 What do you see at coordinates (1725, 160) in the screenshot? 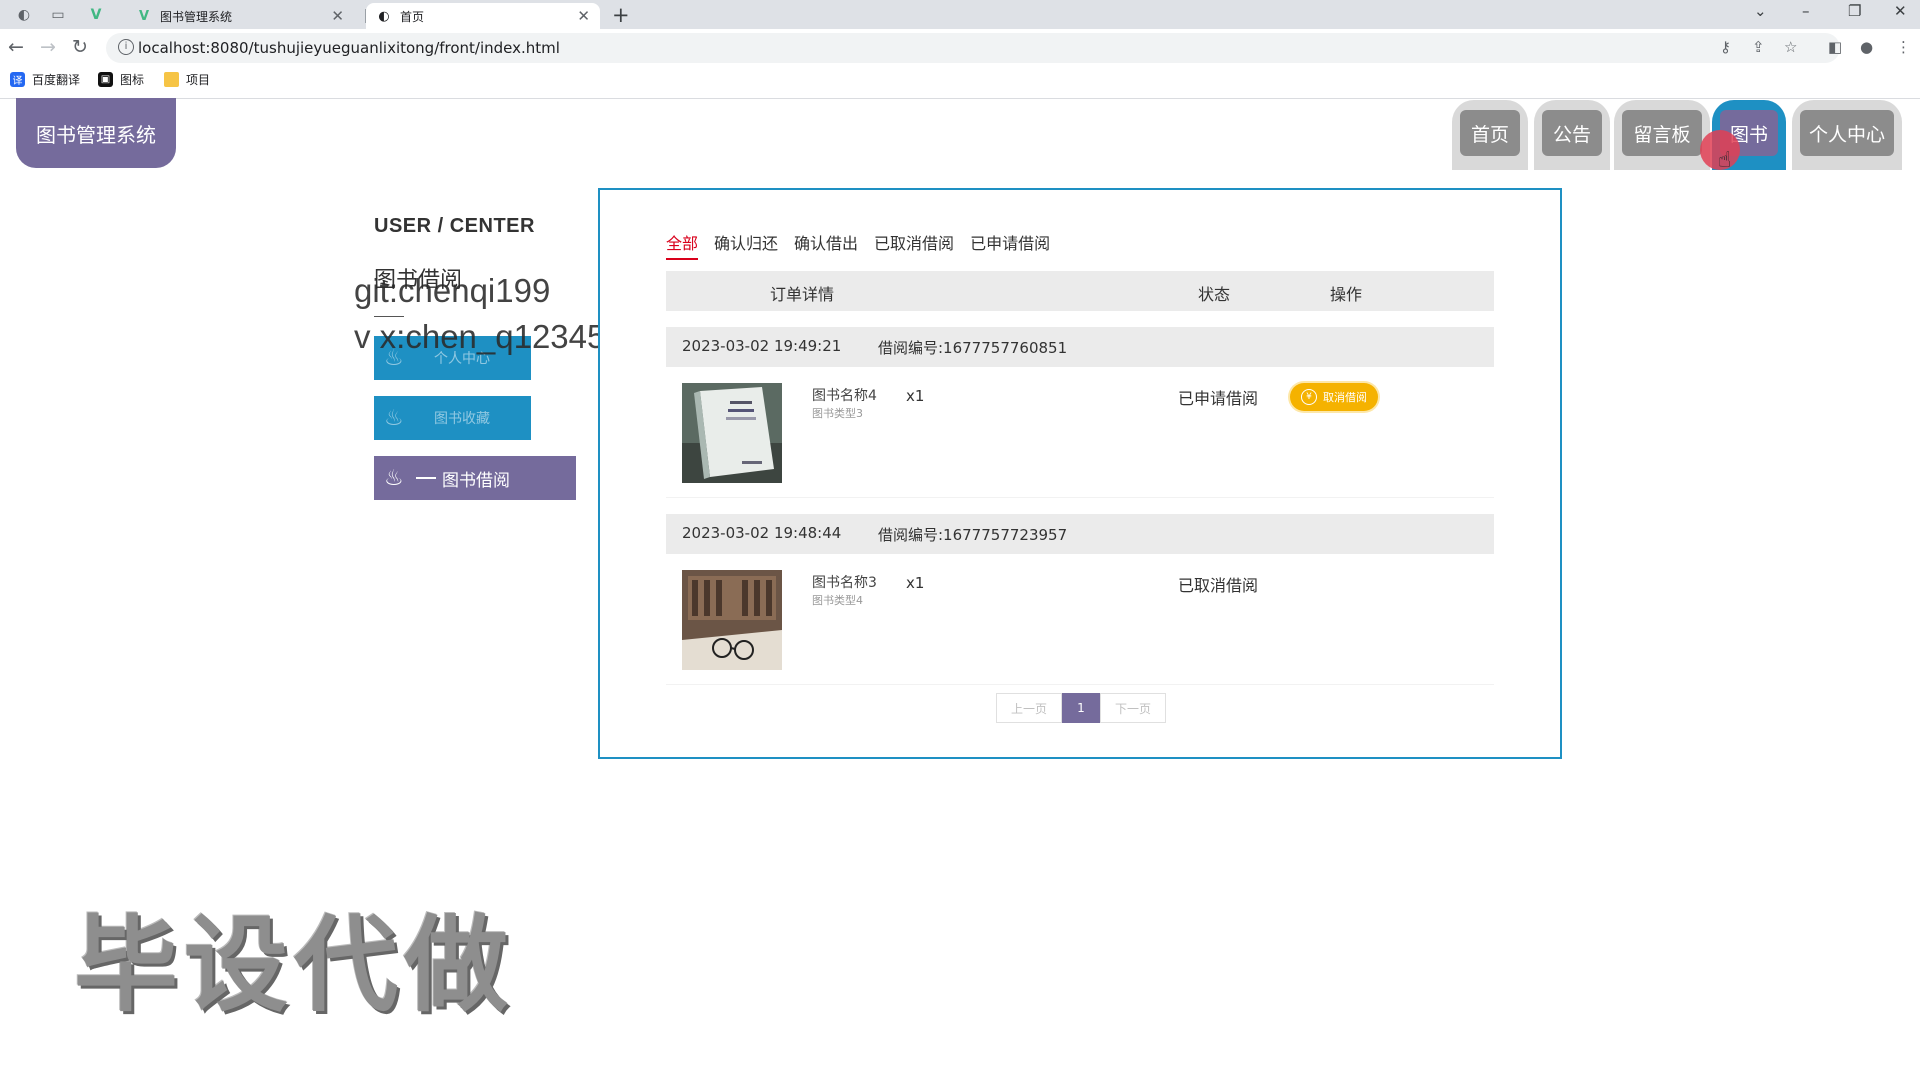
I see `hand-cursor-icon: ☝` at bounding box center [1725, 160].